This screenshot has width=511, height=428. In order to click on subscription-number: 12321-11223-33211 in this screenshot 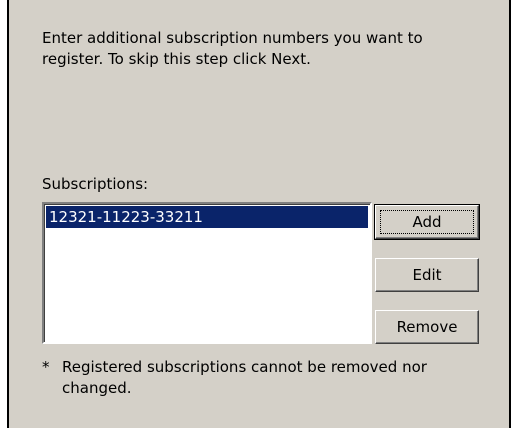, I will do `click(126, 217)`.